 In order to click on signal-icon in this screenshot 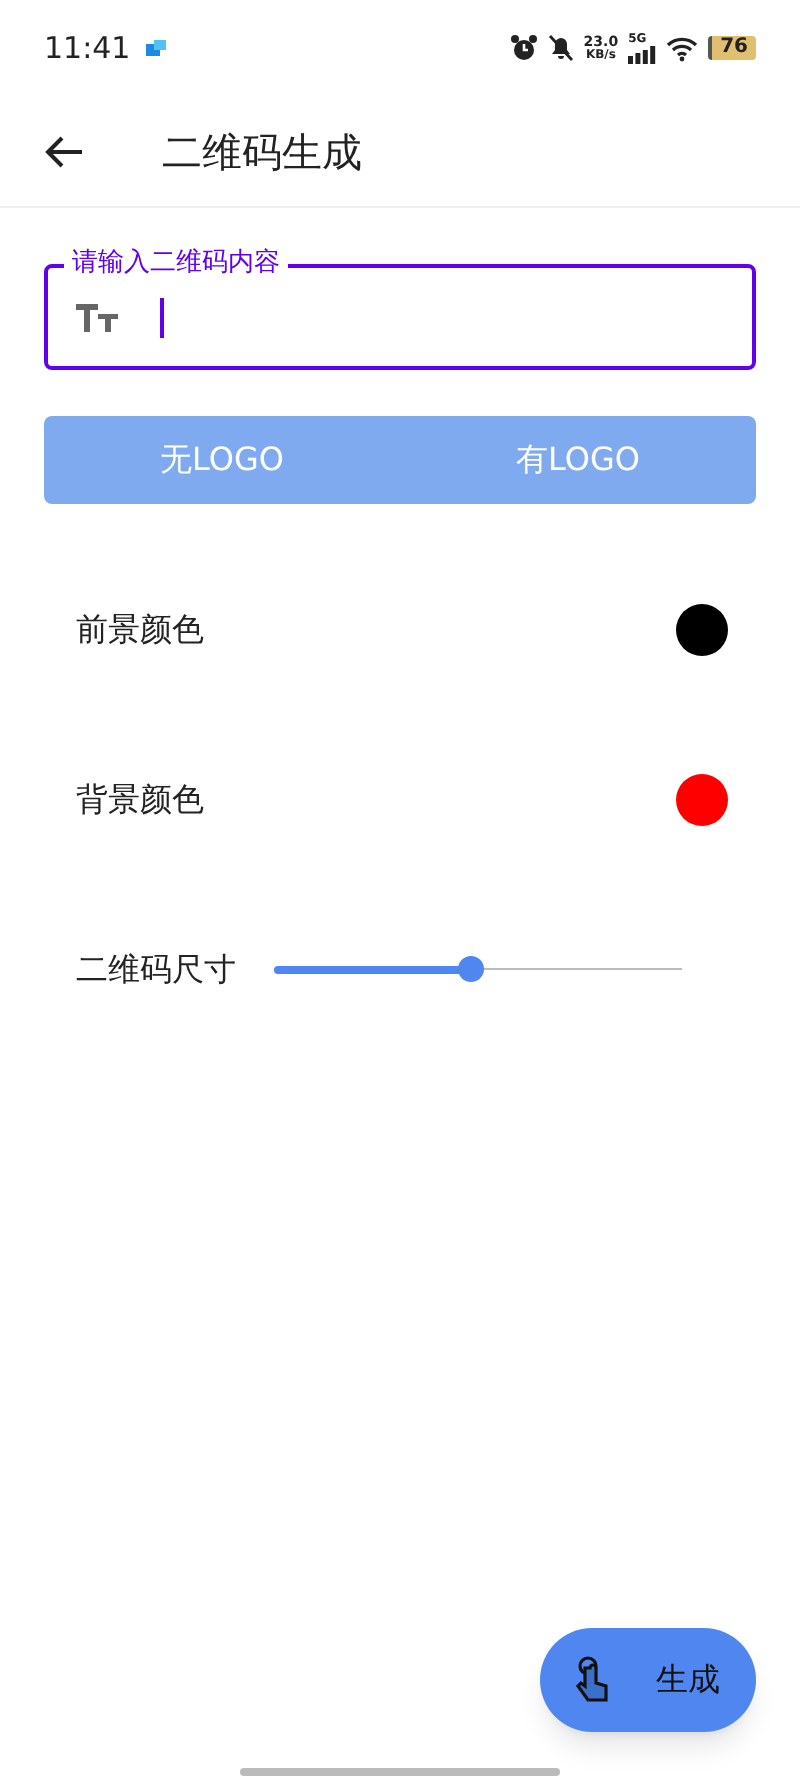, I will do `click(642, 54)`.